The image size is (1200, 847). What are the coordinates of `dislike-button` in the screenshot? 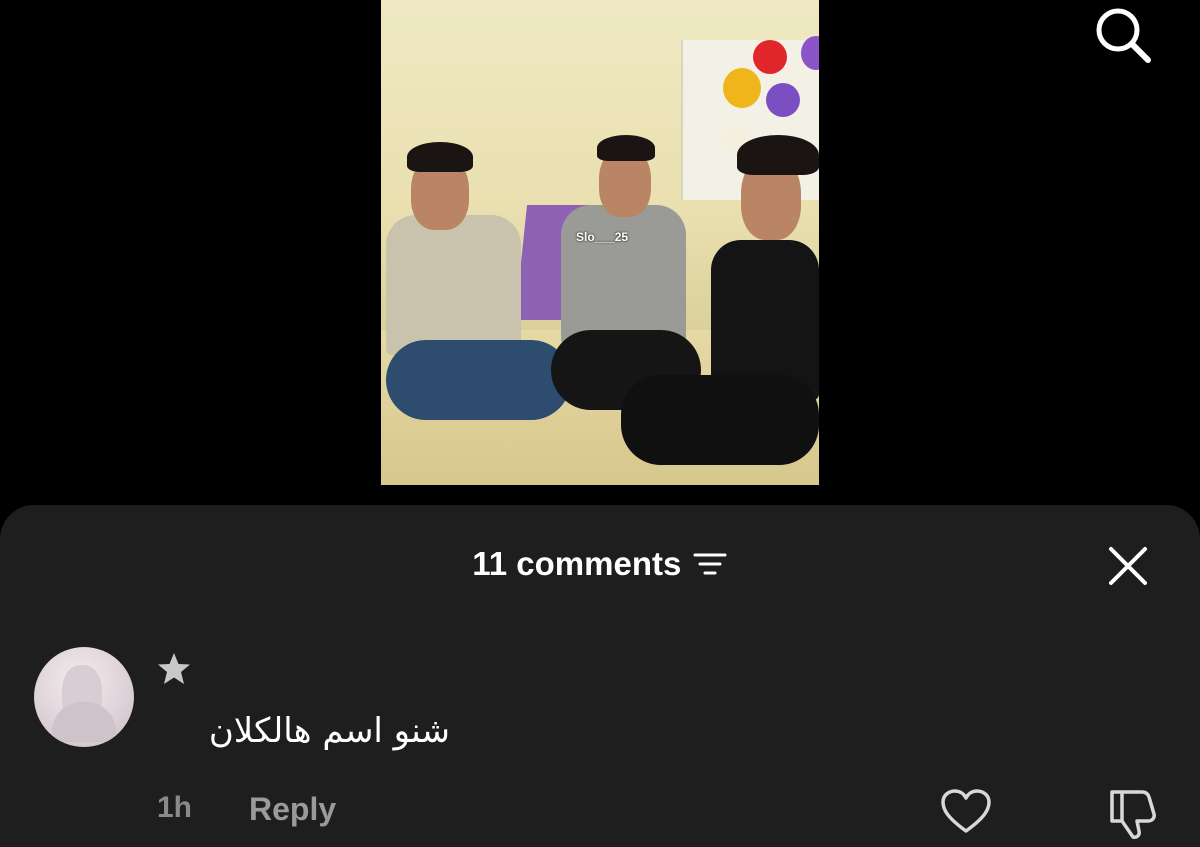 It's located at (1132, 814).